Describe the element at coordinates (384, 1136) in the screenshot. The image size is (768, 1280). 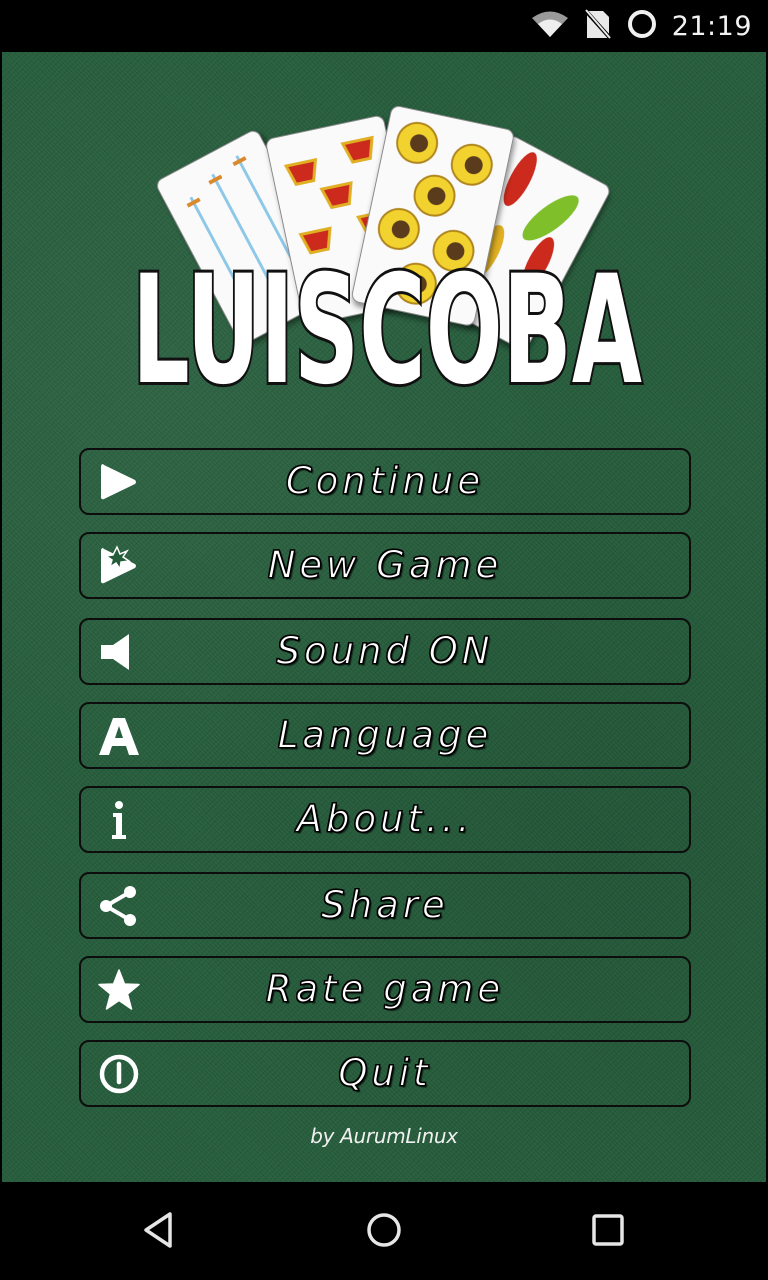
I see `author-credit: by AurumLinux` at that location.